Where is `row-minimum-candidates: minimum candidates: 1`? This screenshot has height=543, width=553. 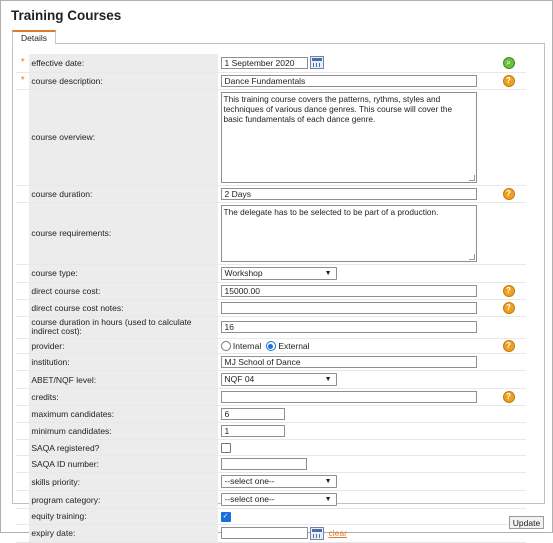
row-minimum-candidates: minimum candidates: 1 is located at coordinates (271, 431).